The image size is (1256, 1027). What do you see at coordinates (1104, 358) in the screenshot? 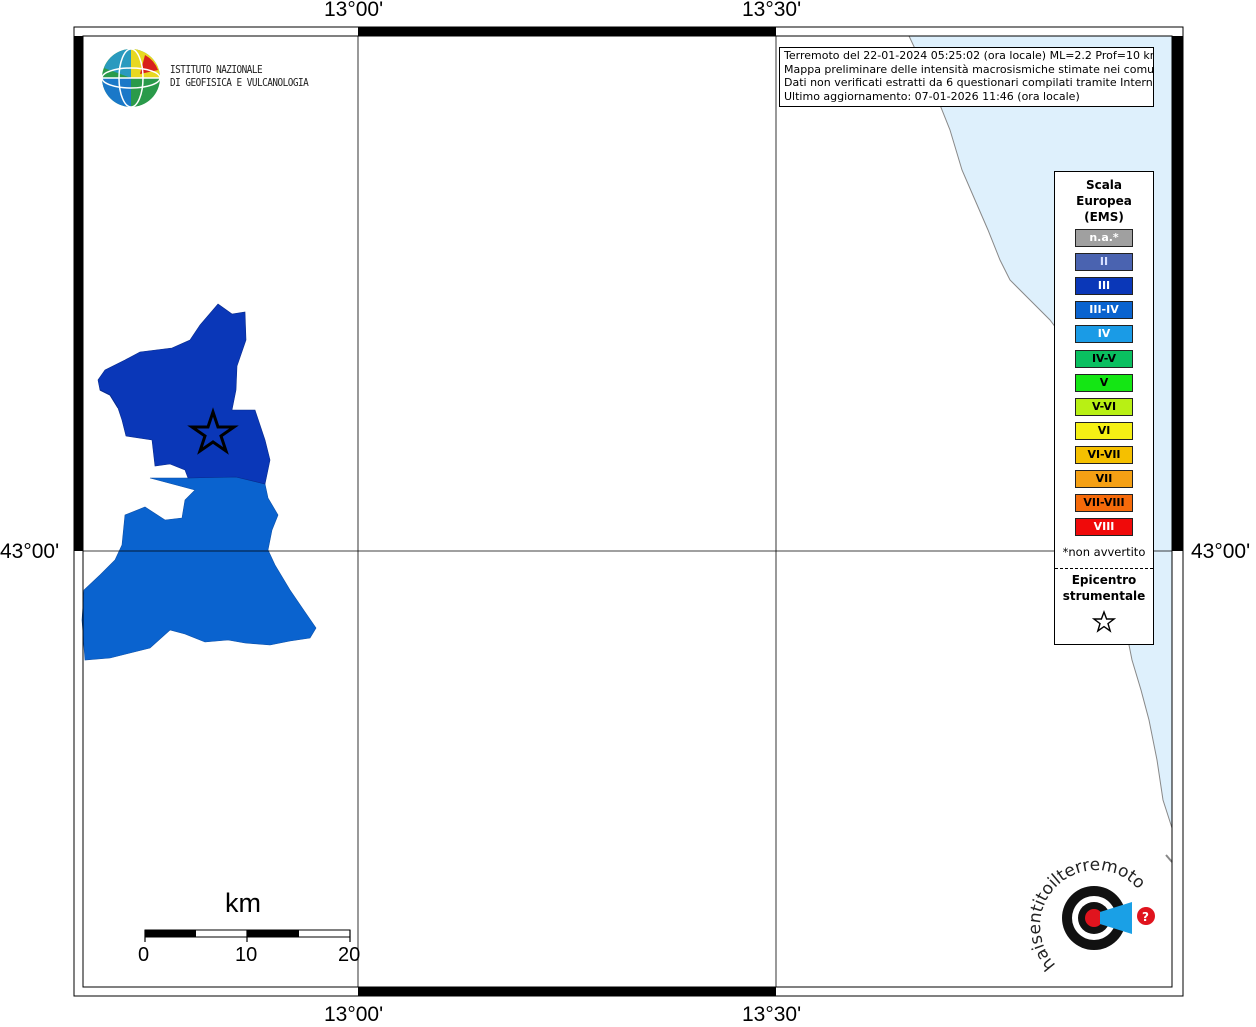
I see `legend-item: IV-V` at bounding box center [1104, 358].